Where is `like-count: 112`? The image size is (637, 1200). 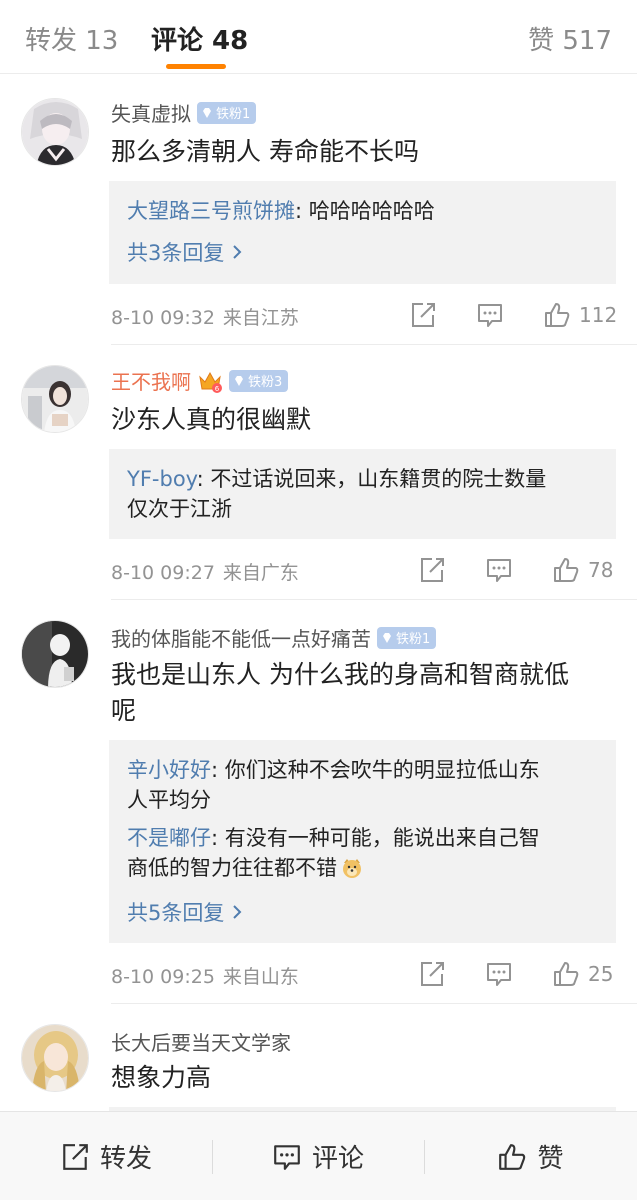
like-count: 112 is located at coordinates (598, 315).